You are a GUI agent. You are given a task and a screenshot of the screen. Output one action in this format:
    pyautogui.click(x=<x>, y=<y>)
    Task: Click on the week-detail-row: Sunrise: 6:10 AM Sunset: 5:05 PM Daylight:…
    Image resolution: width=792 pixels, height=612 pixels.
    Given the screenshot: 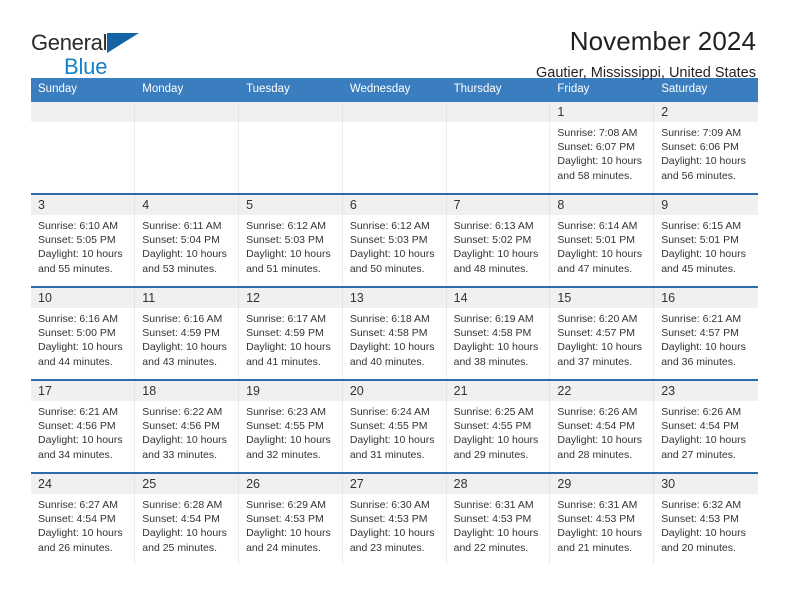 What is the action you would take?
    pyautogui.click(x=394, y=250)
    